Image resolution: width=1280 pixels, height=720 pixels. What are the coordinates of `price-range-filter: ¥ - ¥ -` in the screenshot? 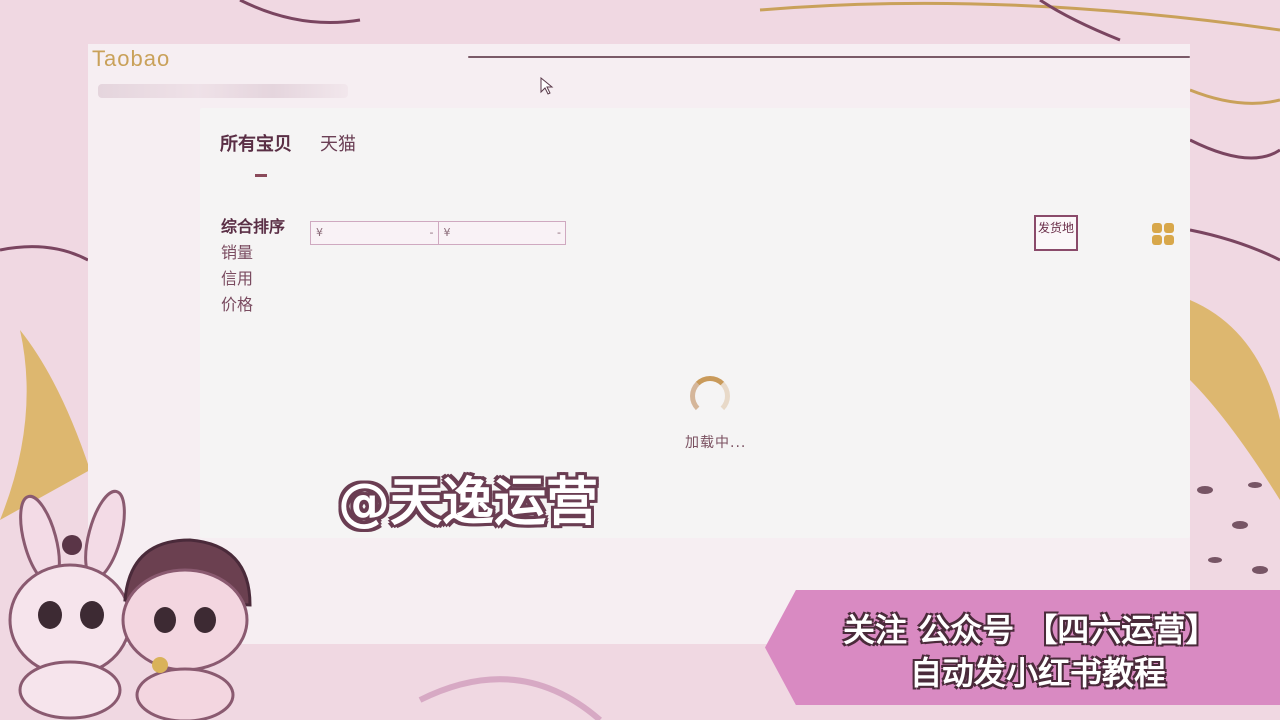 It's located at (438, 233).